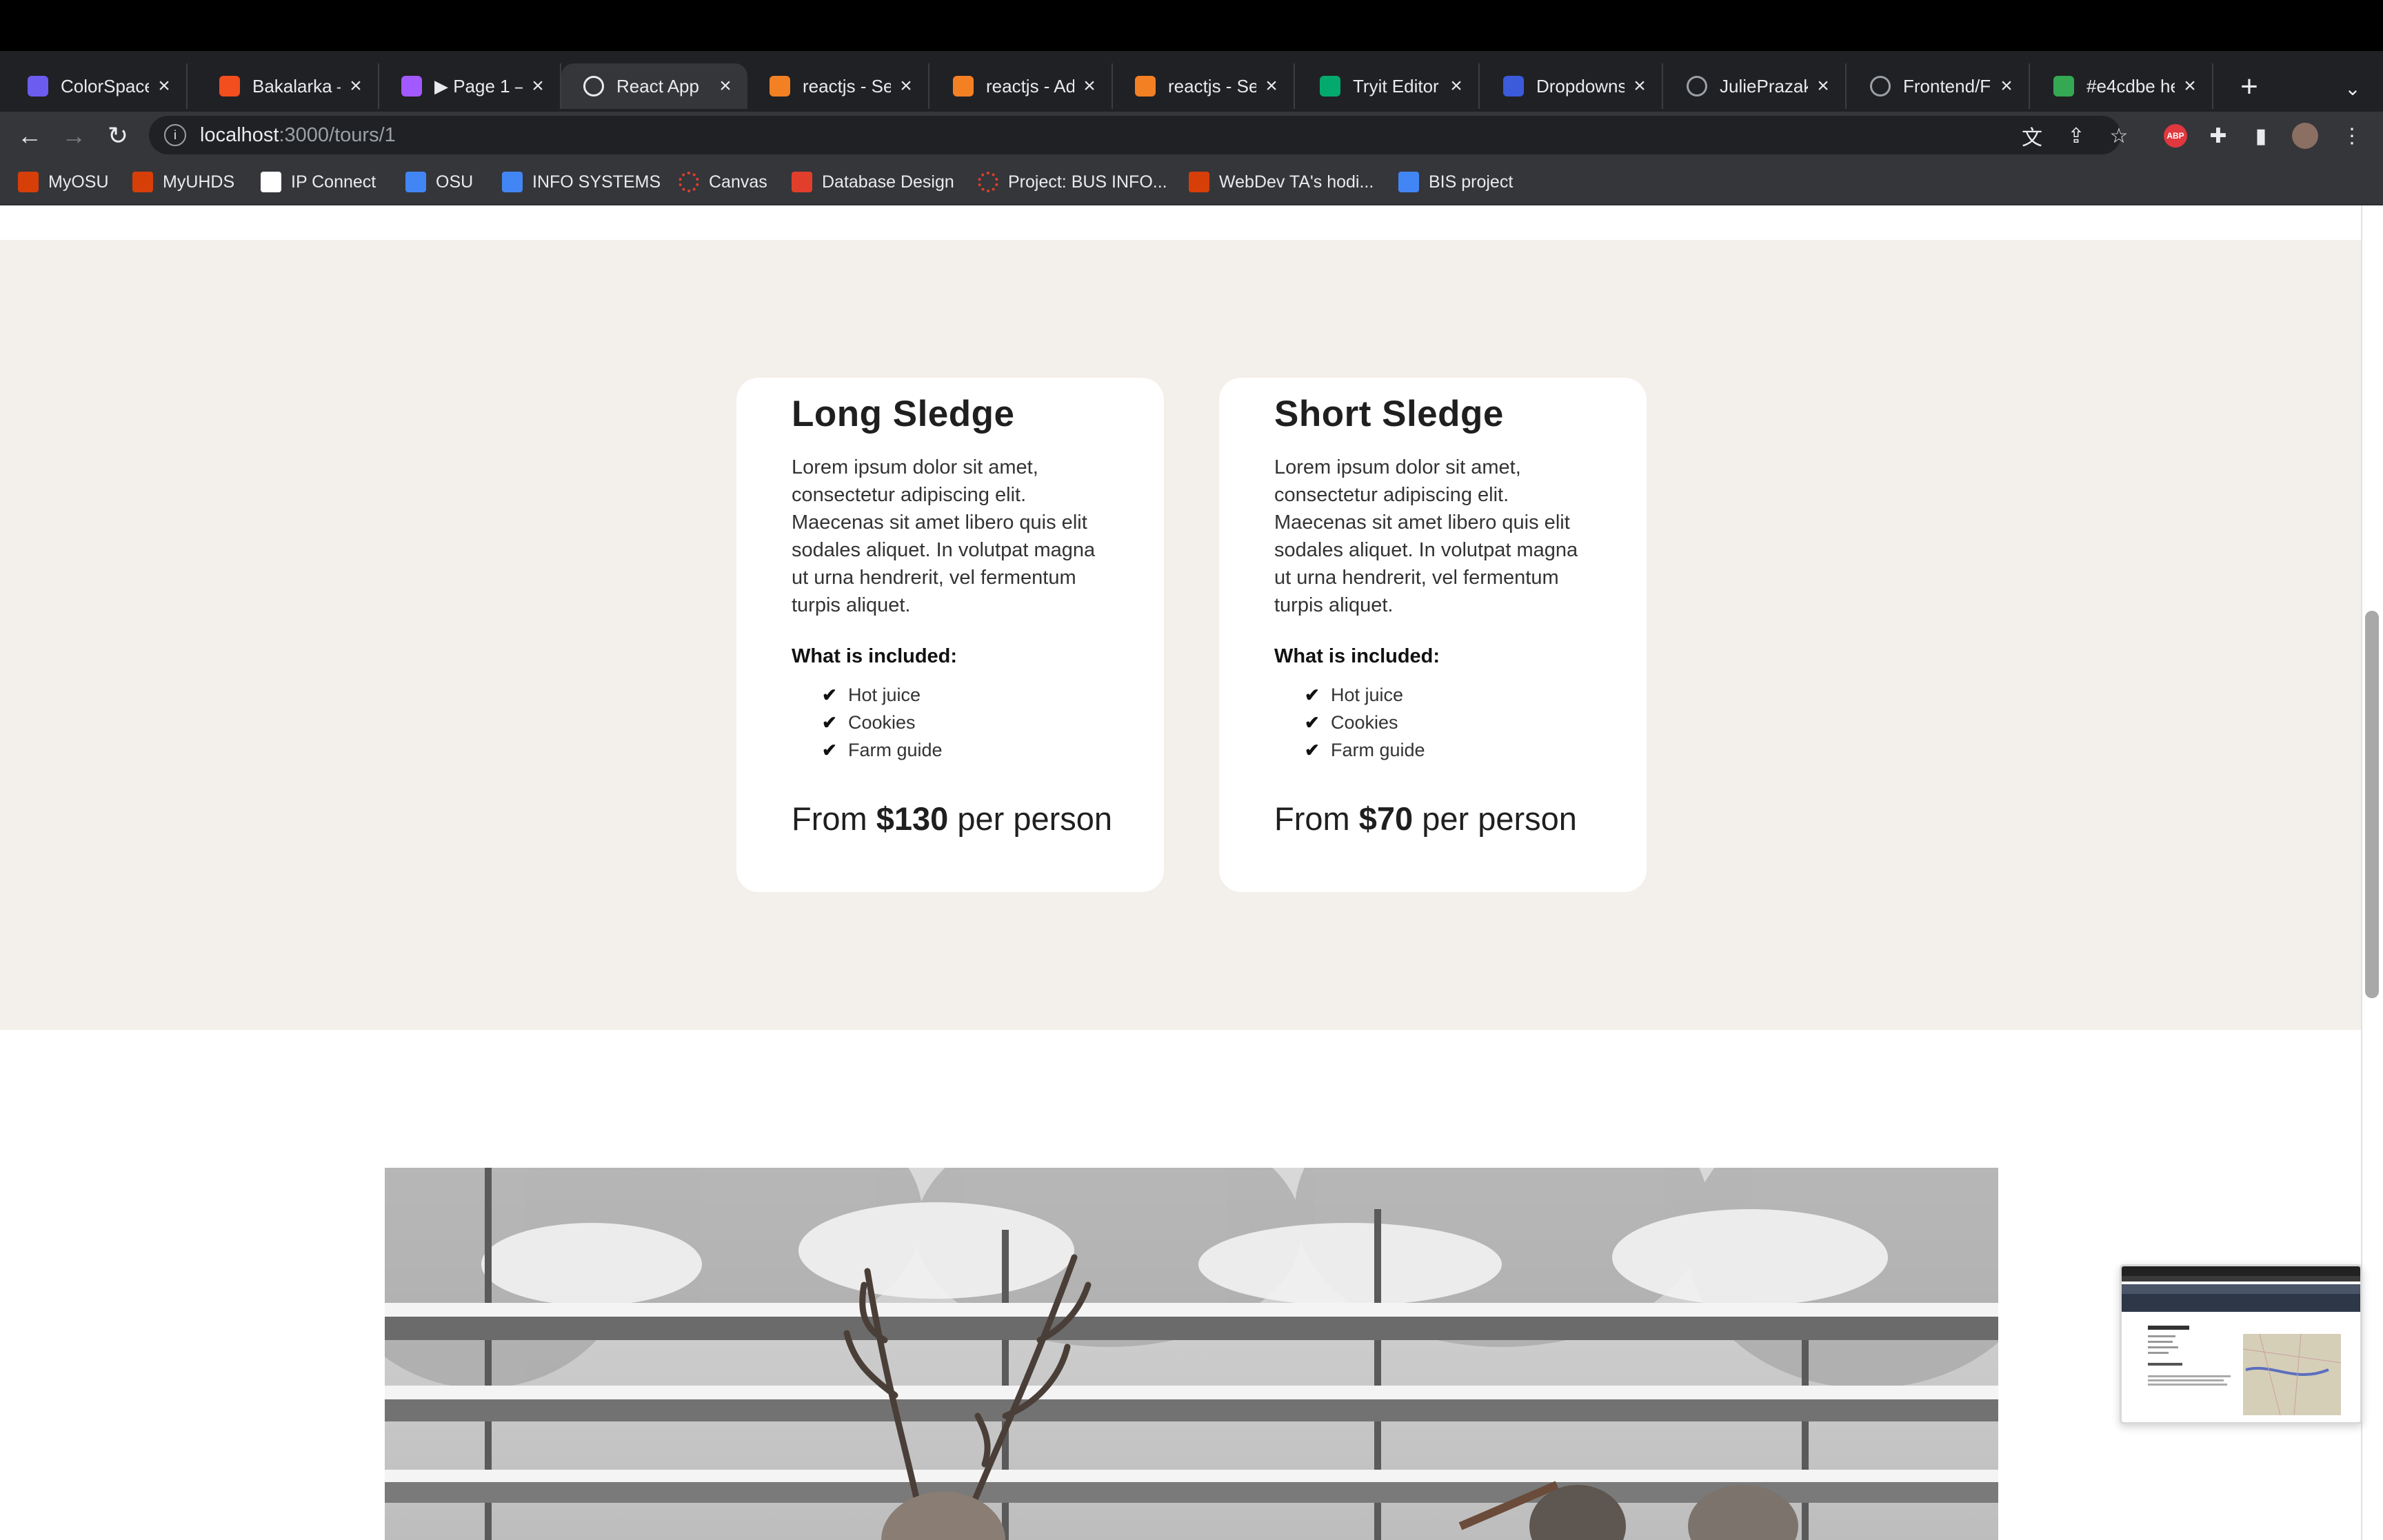 The image size is (2383, 1540). Describe the element at coordinates (802, 182) in the screenshot. I see `pearson-icon` at that location.